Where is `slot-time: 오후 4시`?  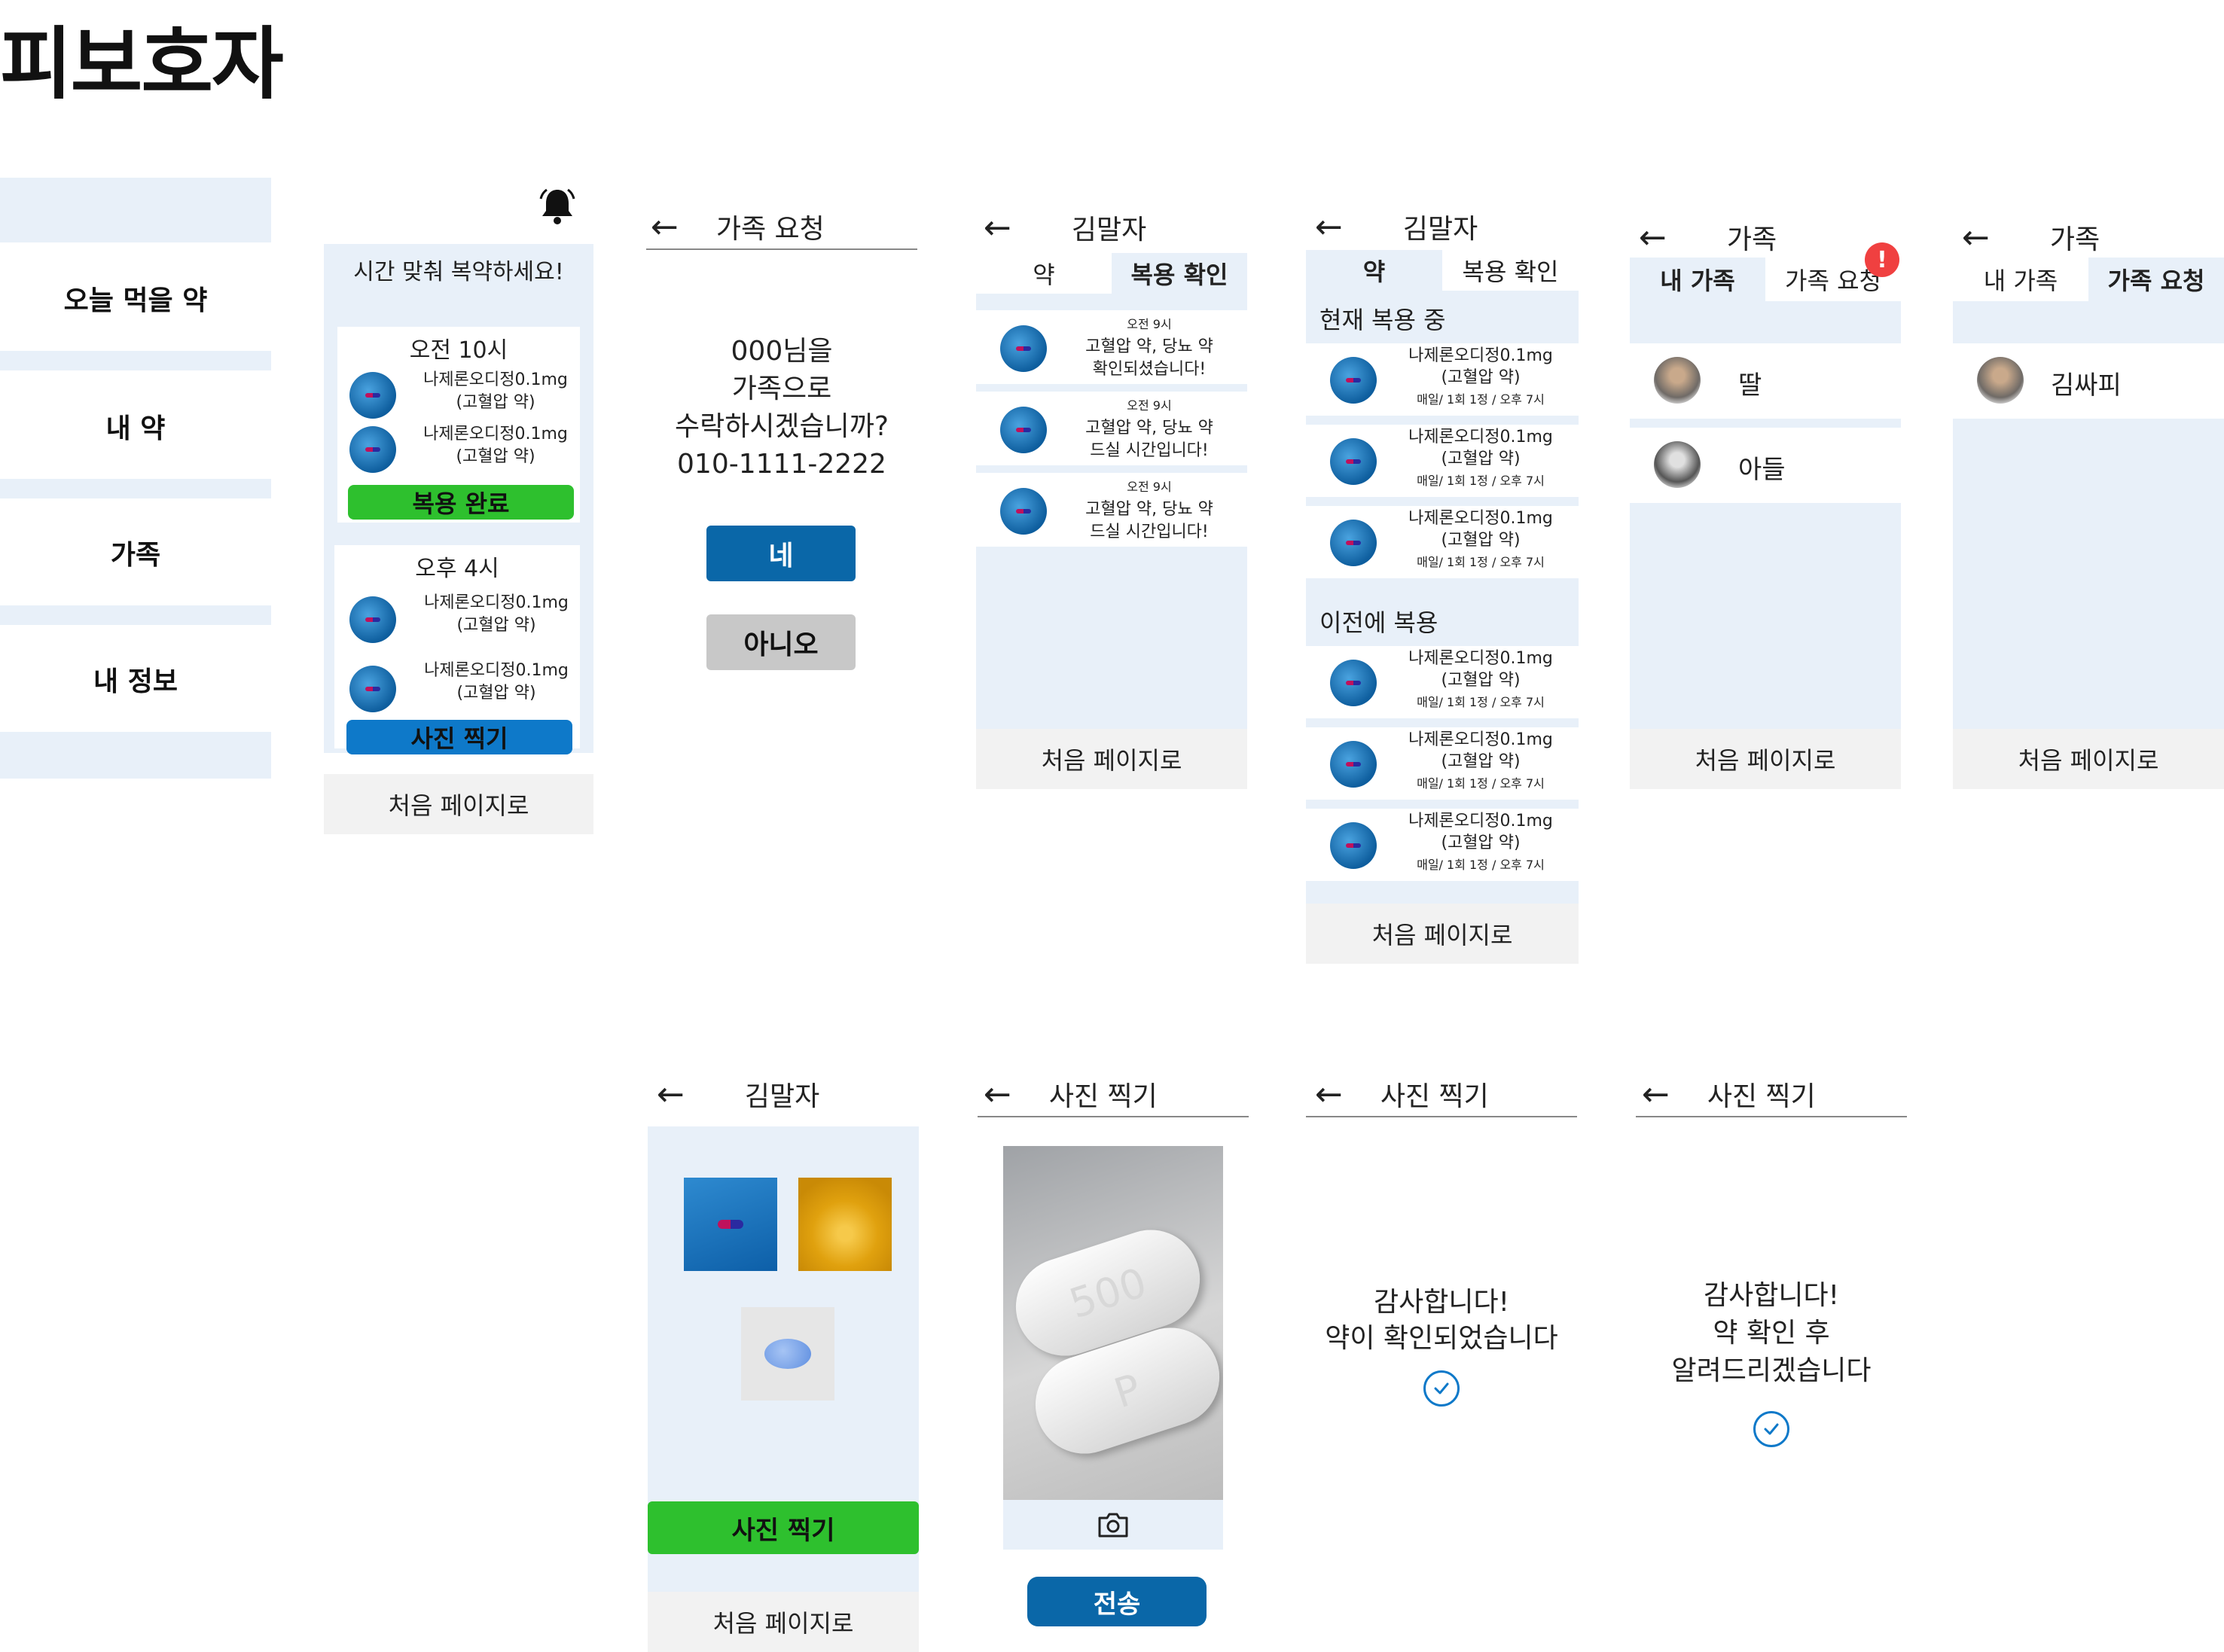 slot-time: 오후 4시 is located at coordinates (457, 569).